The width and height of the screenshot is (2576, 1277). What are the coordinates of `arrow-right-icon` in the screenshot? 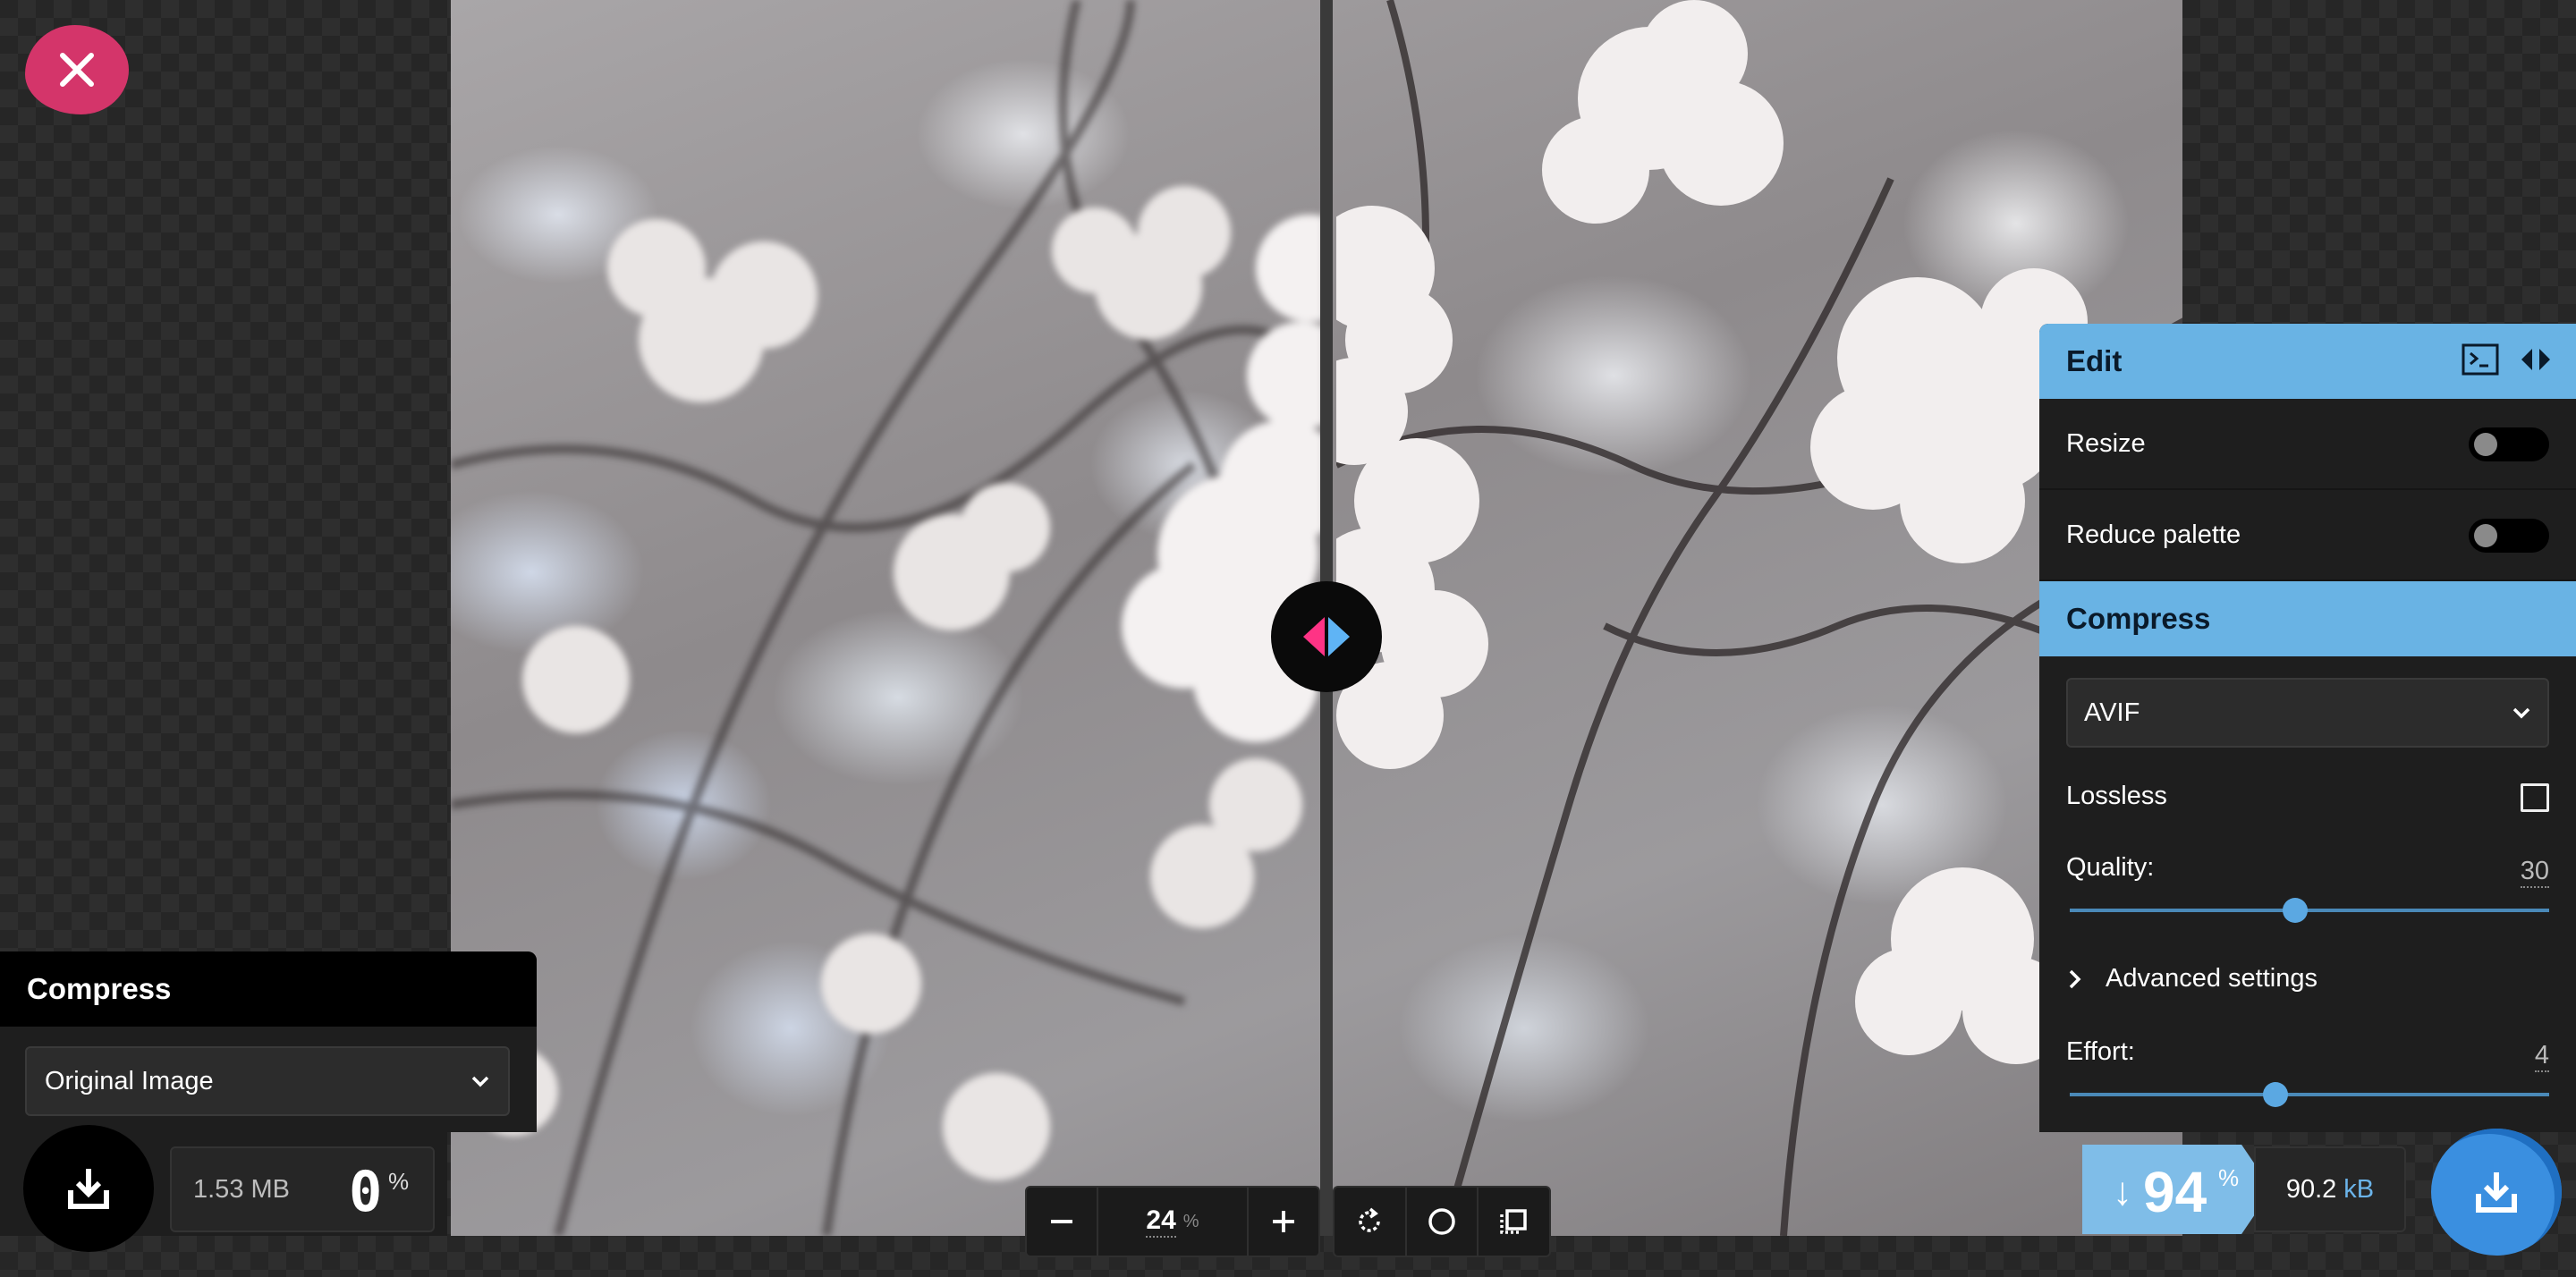 It's located at (1339, 636).